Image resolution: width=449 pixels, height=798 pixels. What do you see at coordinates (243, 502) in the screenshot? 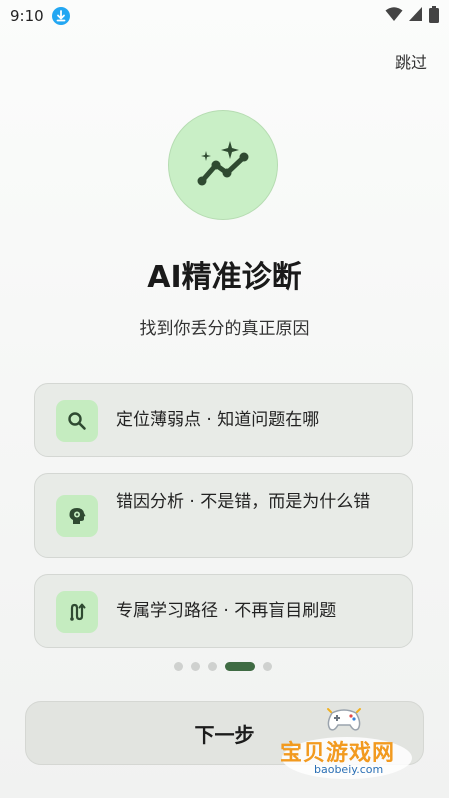
I see `feature-text: 错因分析 · 不是错，而是为什么错` at bounding box center [243, 502].